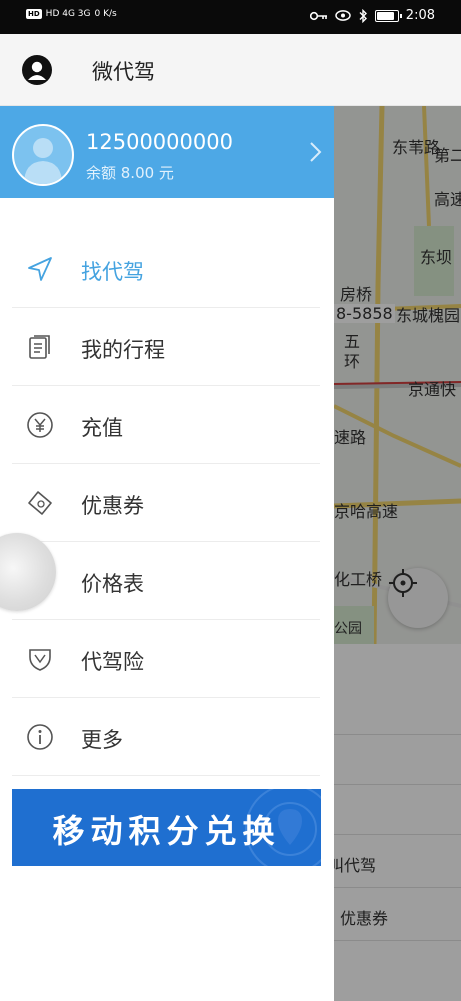 This screenshot has width=461, height=1001. I want to click on bluetooth-icon, so click(363, 15).